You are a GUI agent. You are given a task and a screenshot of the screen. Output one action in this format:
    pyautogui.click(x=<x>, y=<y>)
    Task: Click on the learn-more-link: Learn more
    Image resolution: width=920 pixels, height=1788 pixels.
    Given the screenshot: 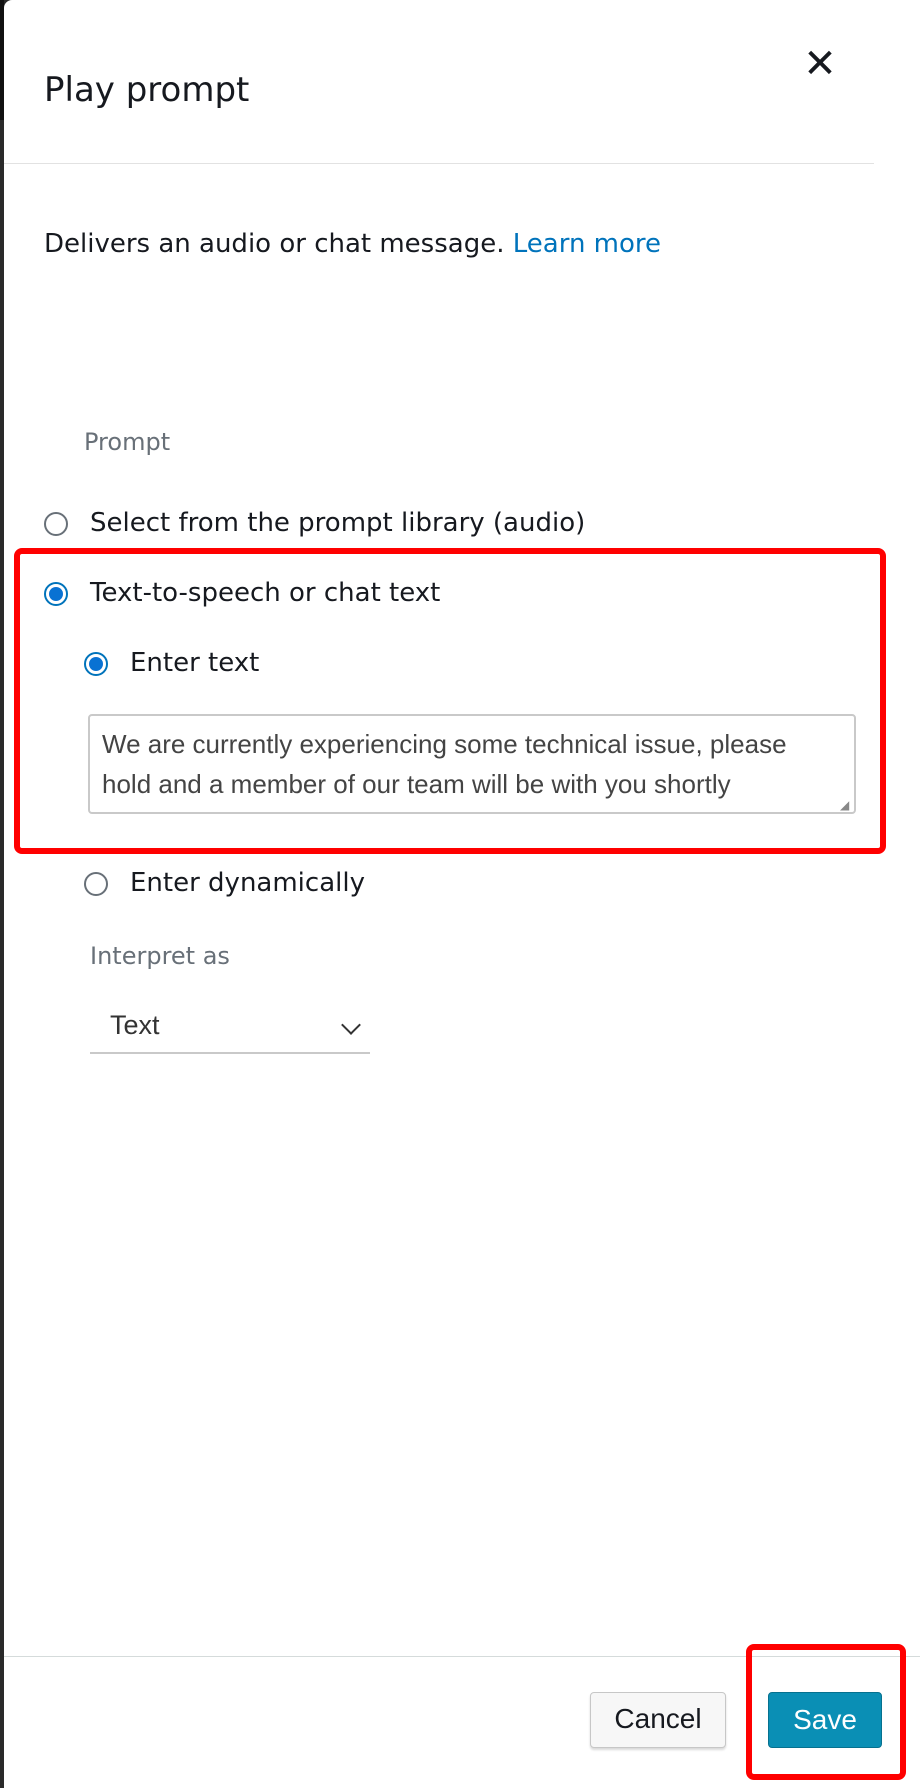 What is the action you would take?
    pyautogui.click(x=587, y=244)
    